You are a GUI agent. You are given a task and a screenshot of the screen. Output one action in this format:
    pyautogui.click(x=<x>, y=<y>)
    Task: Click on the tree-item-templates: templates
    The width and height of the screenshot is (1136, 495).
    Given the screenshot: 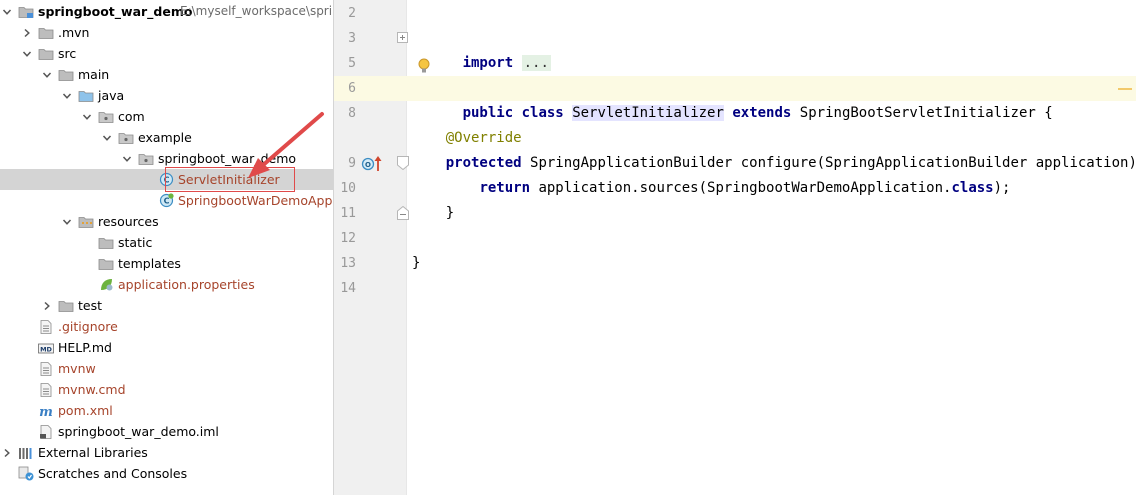 What is the action you would take?
    pyautogui.click(x=166, y=263)
    